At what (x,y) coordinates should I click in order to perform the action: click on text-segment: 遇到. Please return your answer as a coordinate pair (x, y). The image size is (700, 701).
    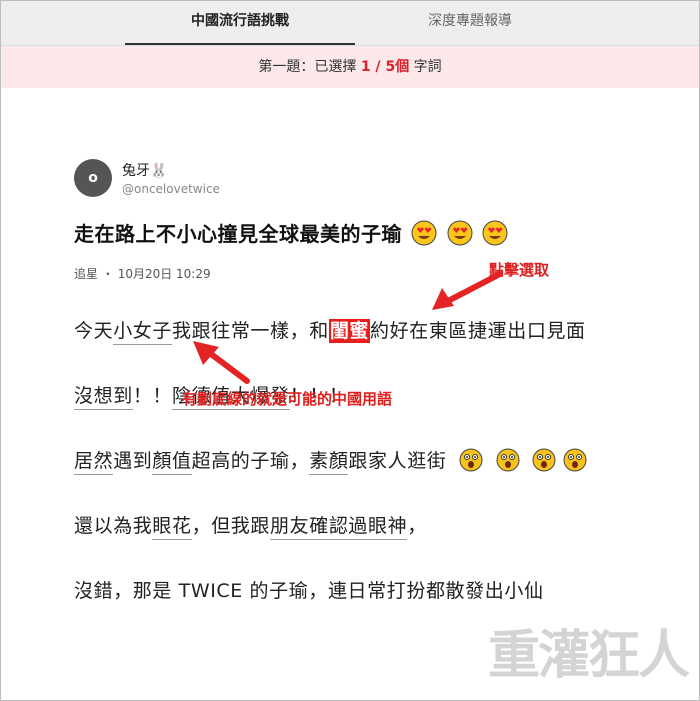
    Looking at the image, I should click on (133, 461).